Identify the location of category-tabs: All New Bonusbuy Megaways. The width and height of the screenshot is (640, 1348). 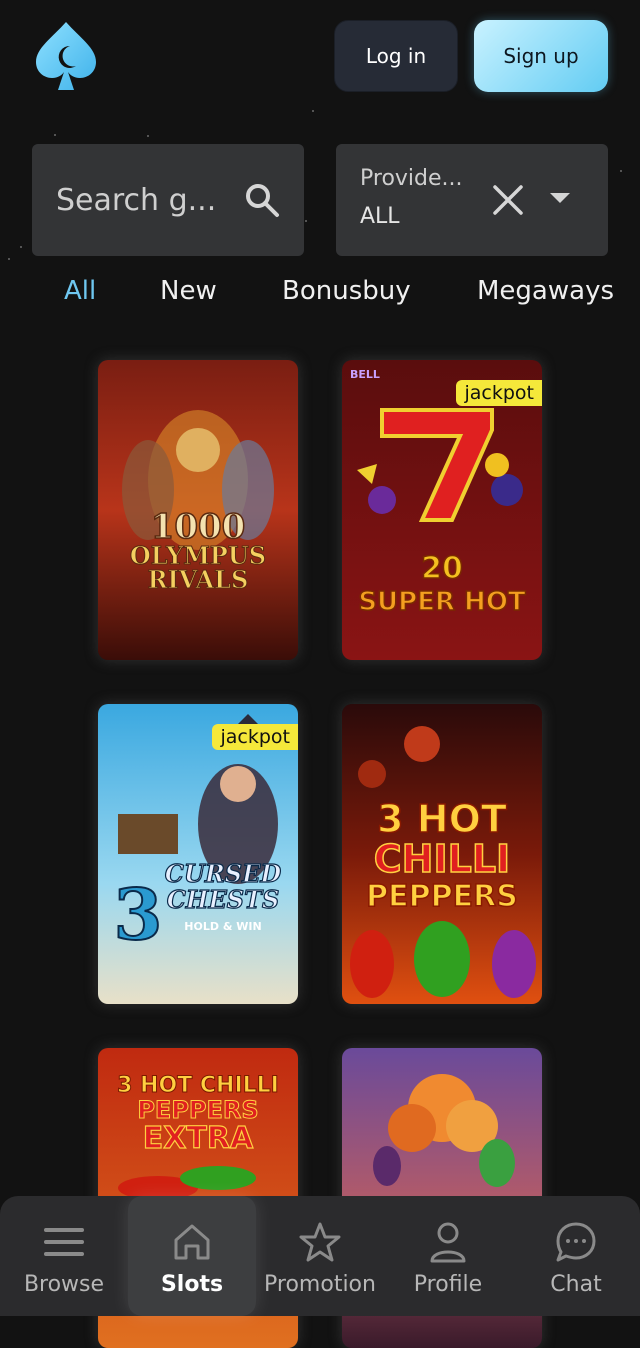
(320, 294).